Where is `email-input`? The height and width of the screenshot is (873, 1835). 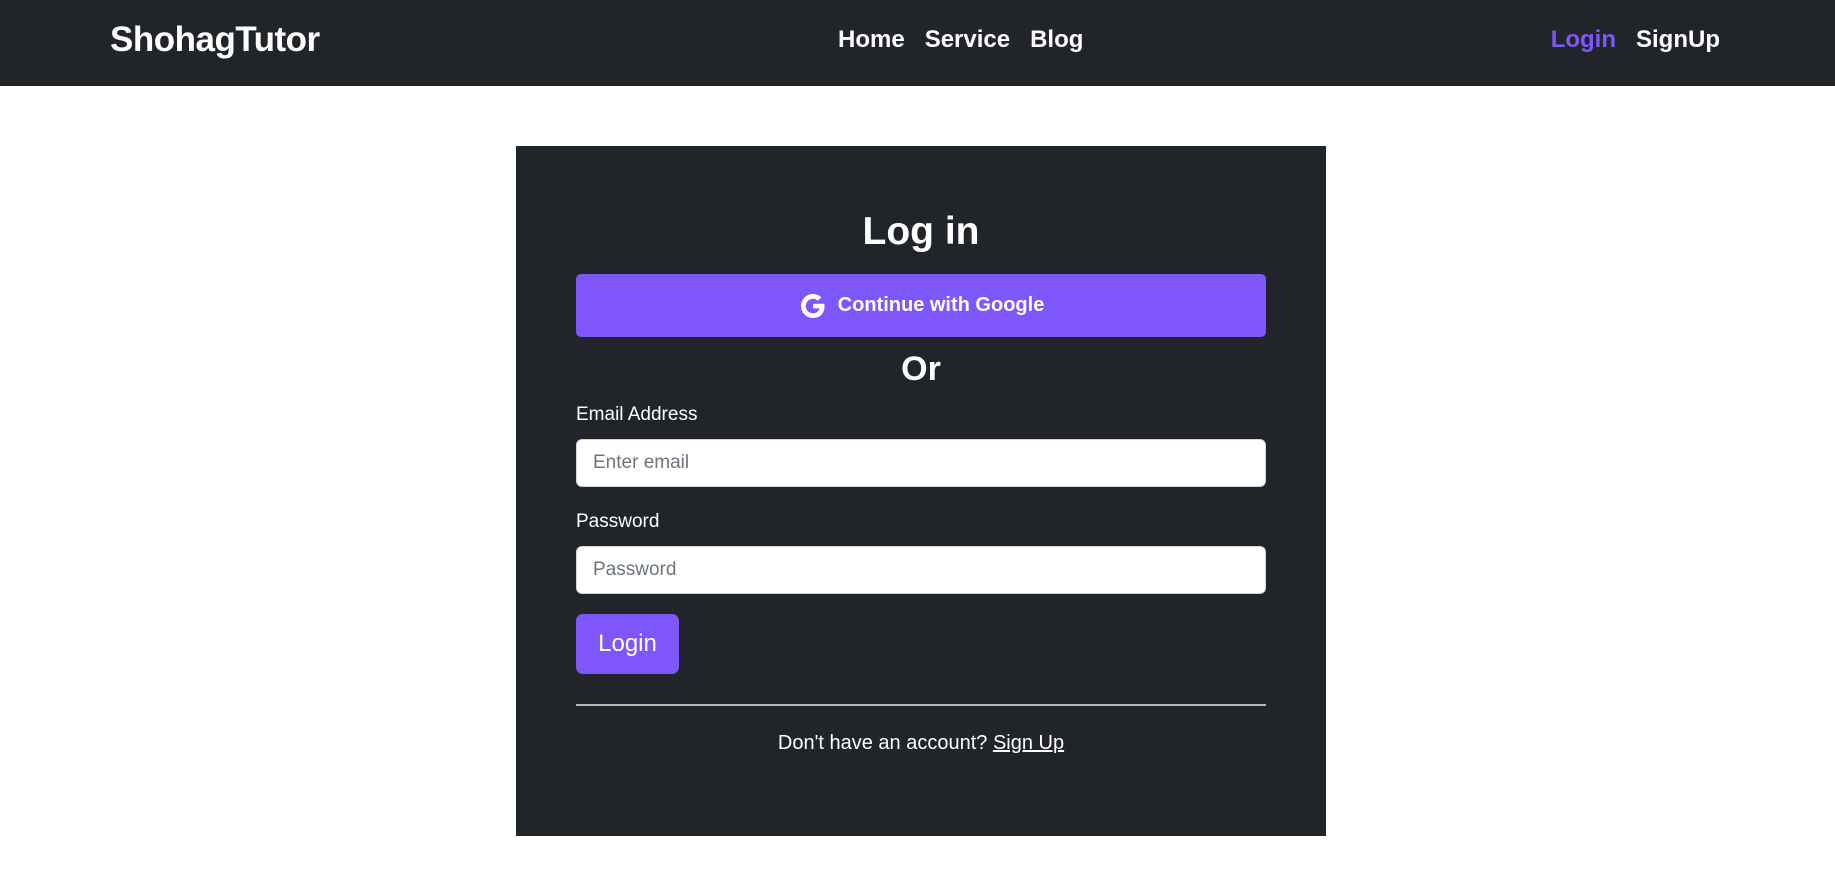
email-input is located at coordinates (921, 463).